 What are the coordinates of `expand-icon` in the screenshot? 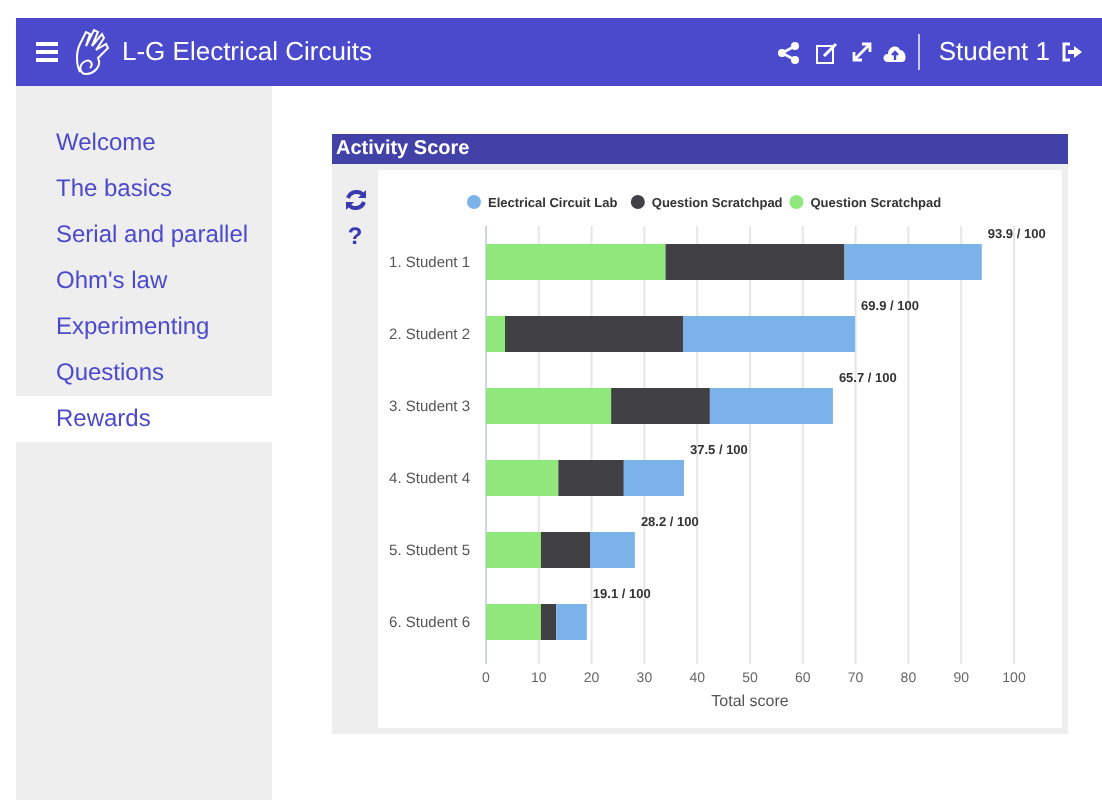 It's located at (862, 52).